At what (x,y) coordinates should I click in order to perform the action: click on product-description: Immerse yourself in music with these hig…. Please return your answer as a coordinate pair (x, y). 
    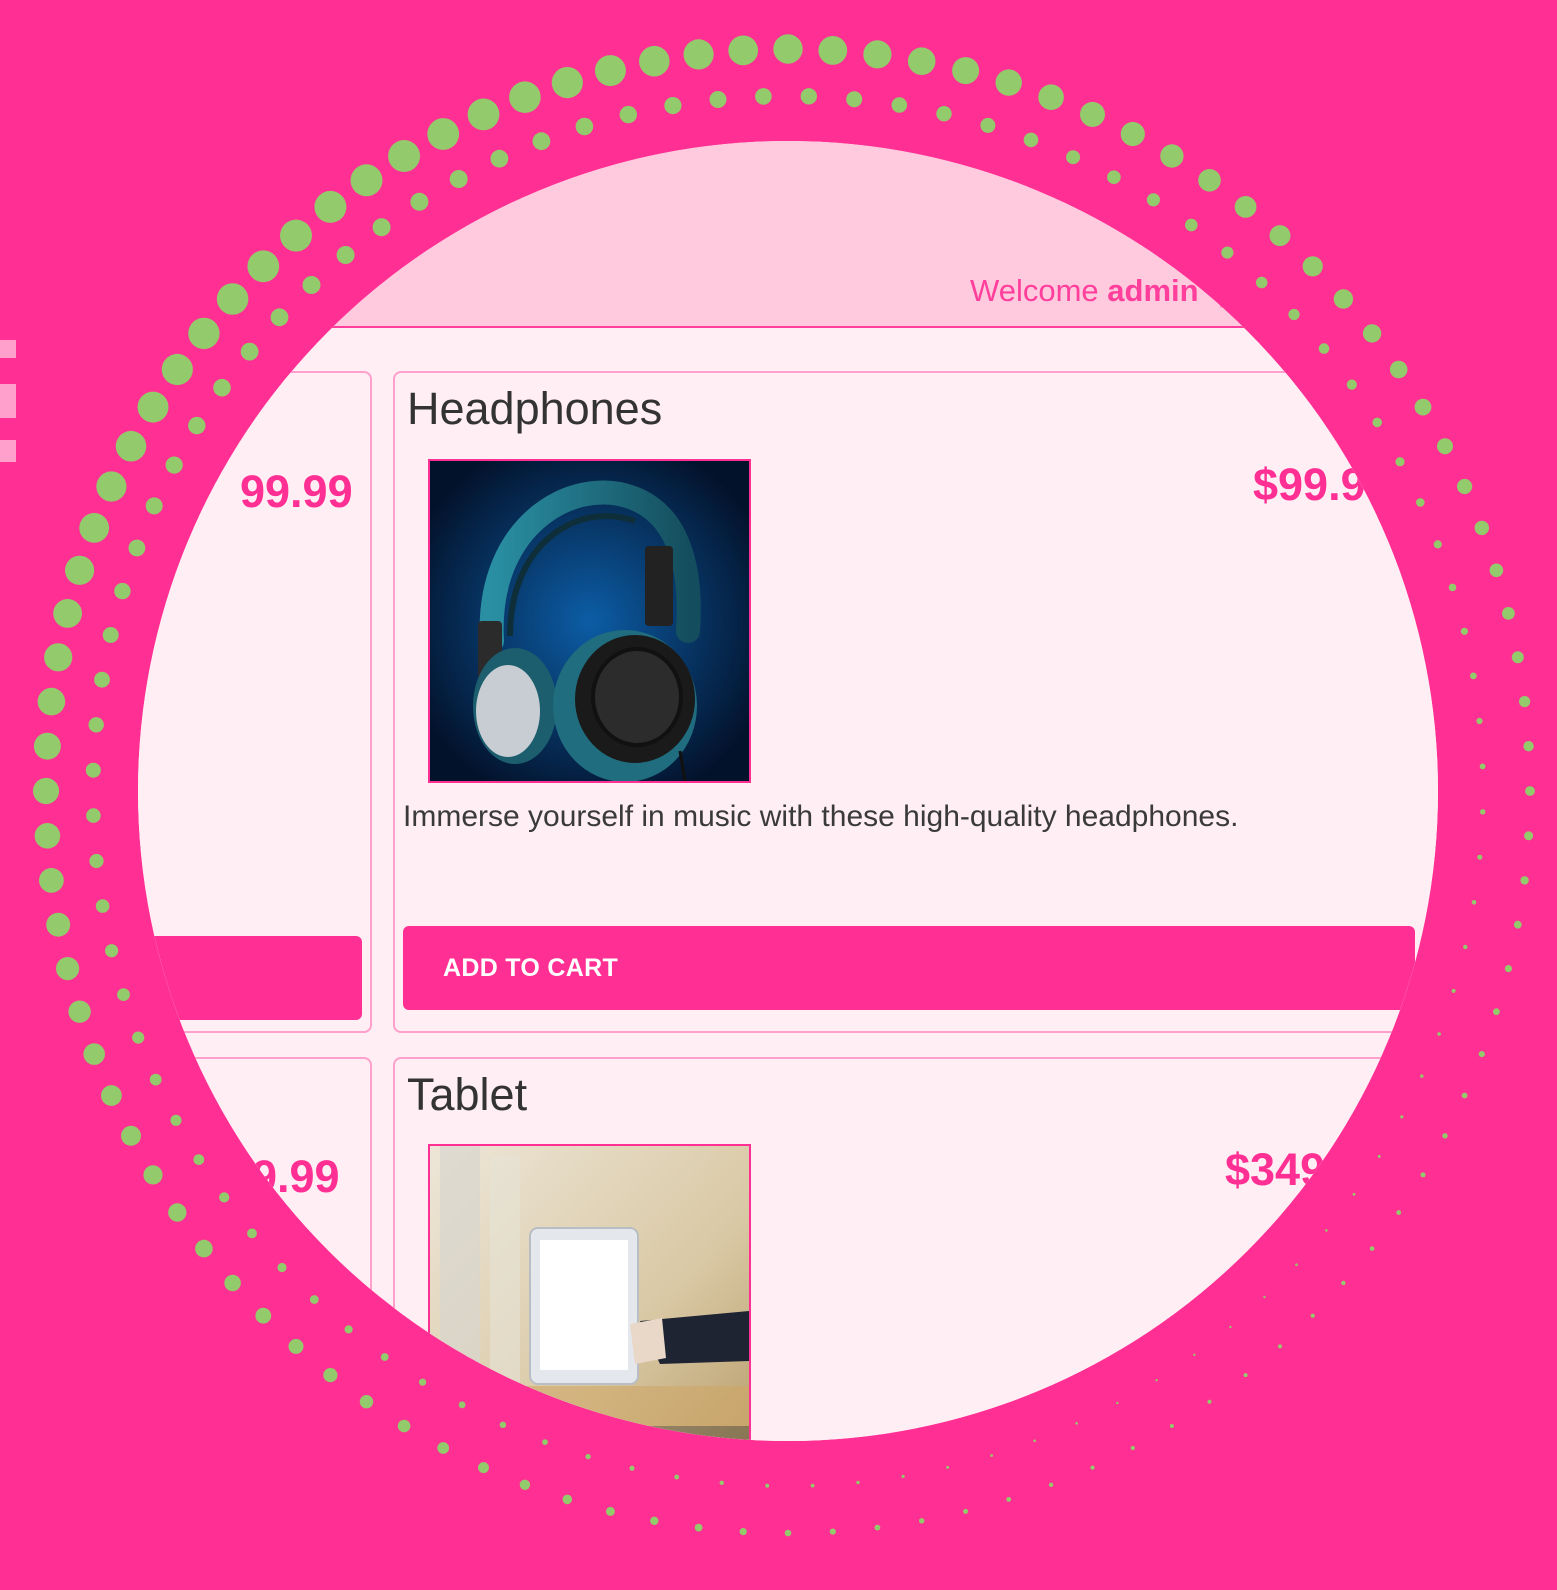
    Looking at the image, I should click on (821, 816).